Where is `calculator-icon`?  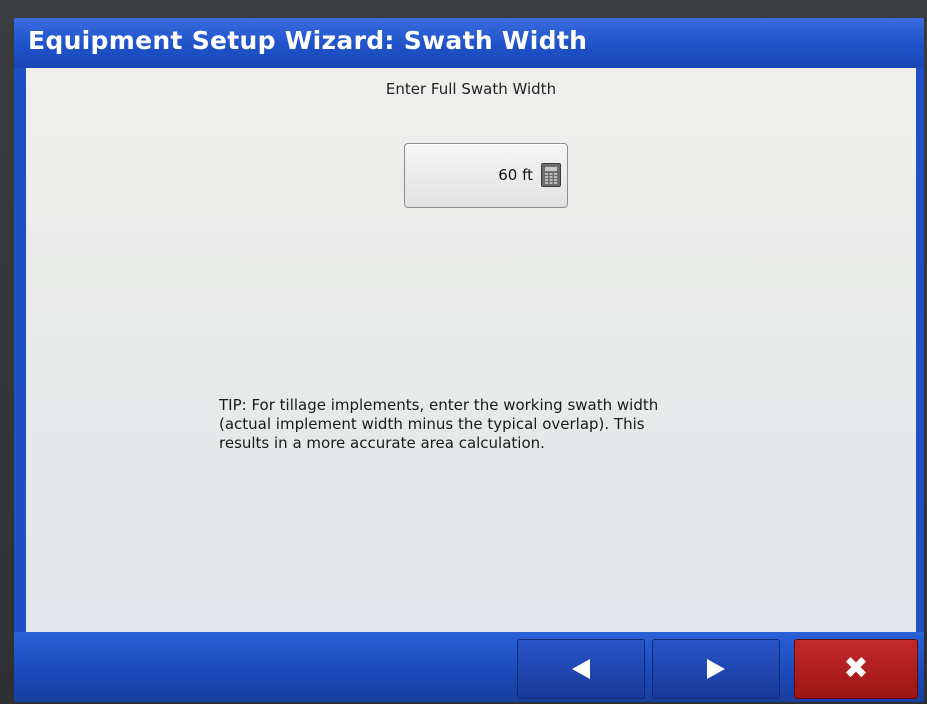
calculator-icon is located at coordinates (551, 175).